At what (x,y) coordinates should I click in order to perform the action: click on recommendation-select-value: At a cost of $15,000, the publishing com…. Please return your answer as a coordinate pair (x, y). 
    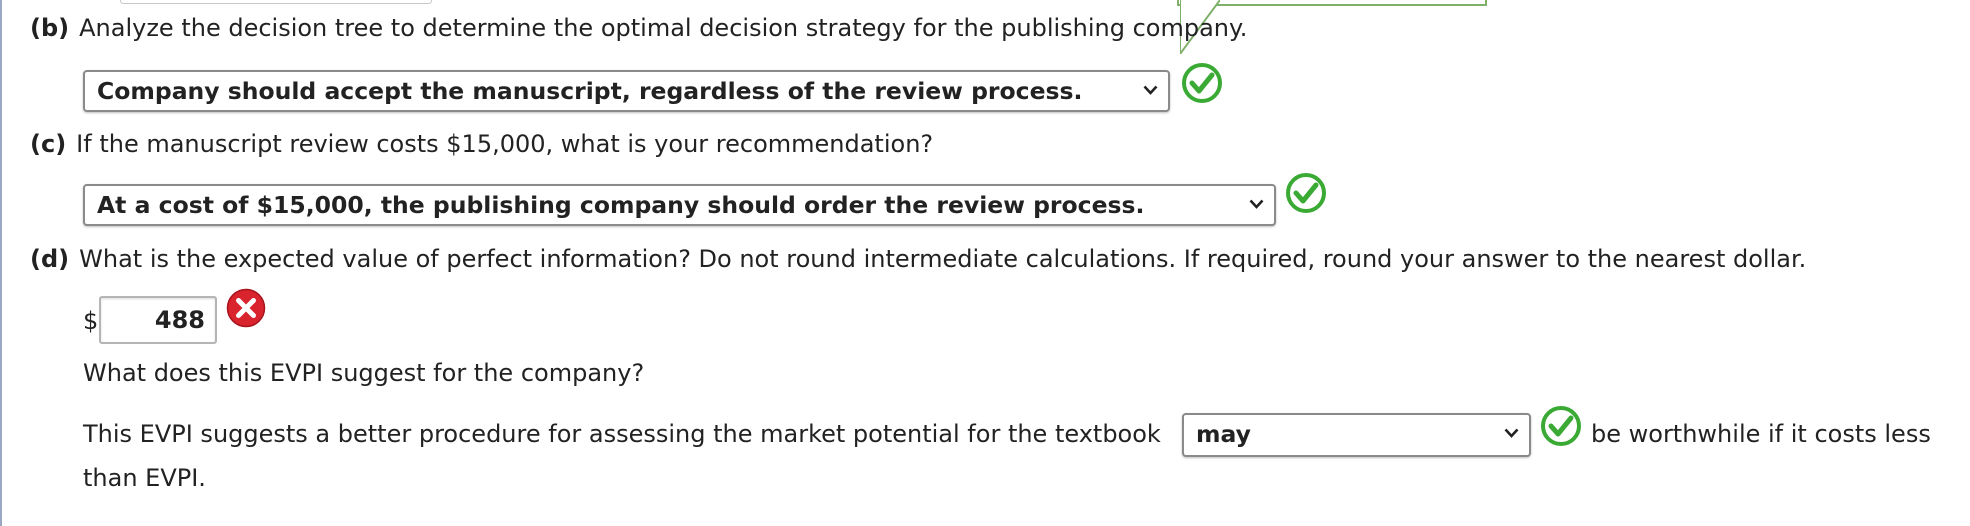
    Looking at the image, I should click on (621, 205).